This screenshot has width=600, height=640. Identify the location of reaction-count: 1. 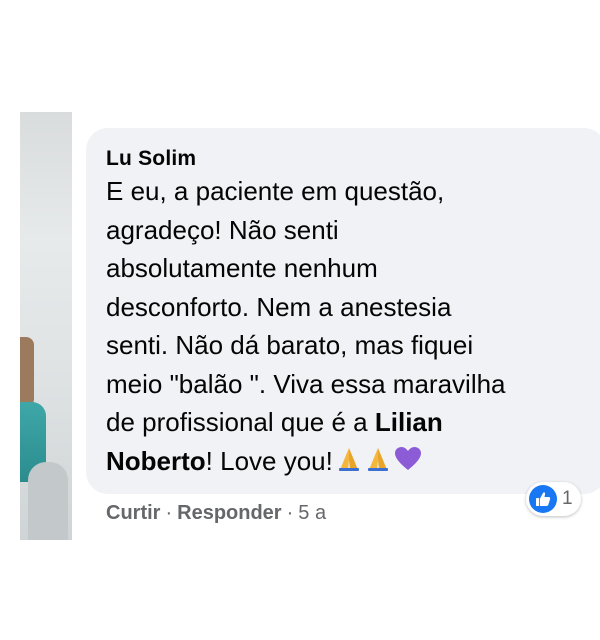
(567, 498).